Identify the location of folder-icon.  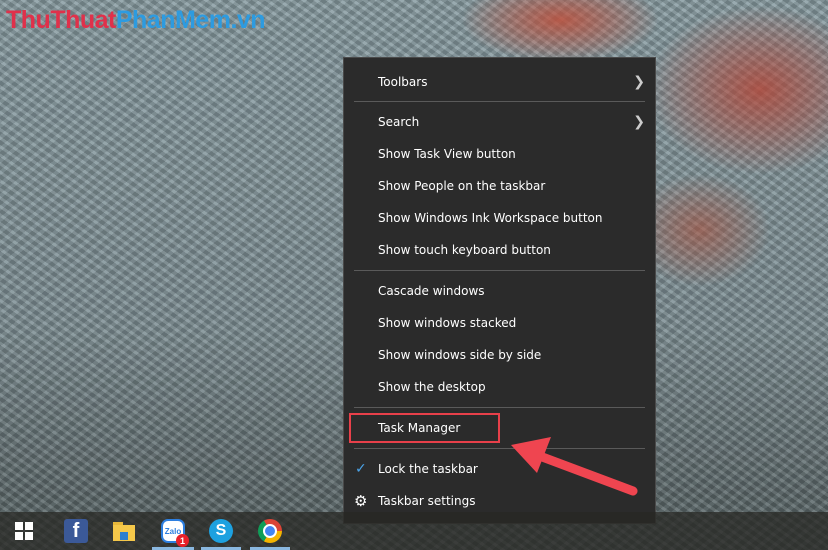
(124, 531).